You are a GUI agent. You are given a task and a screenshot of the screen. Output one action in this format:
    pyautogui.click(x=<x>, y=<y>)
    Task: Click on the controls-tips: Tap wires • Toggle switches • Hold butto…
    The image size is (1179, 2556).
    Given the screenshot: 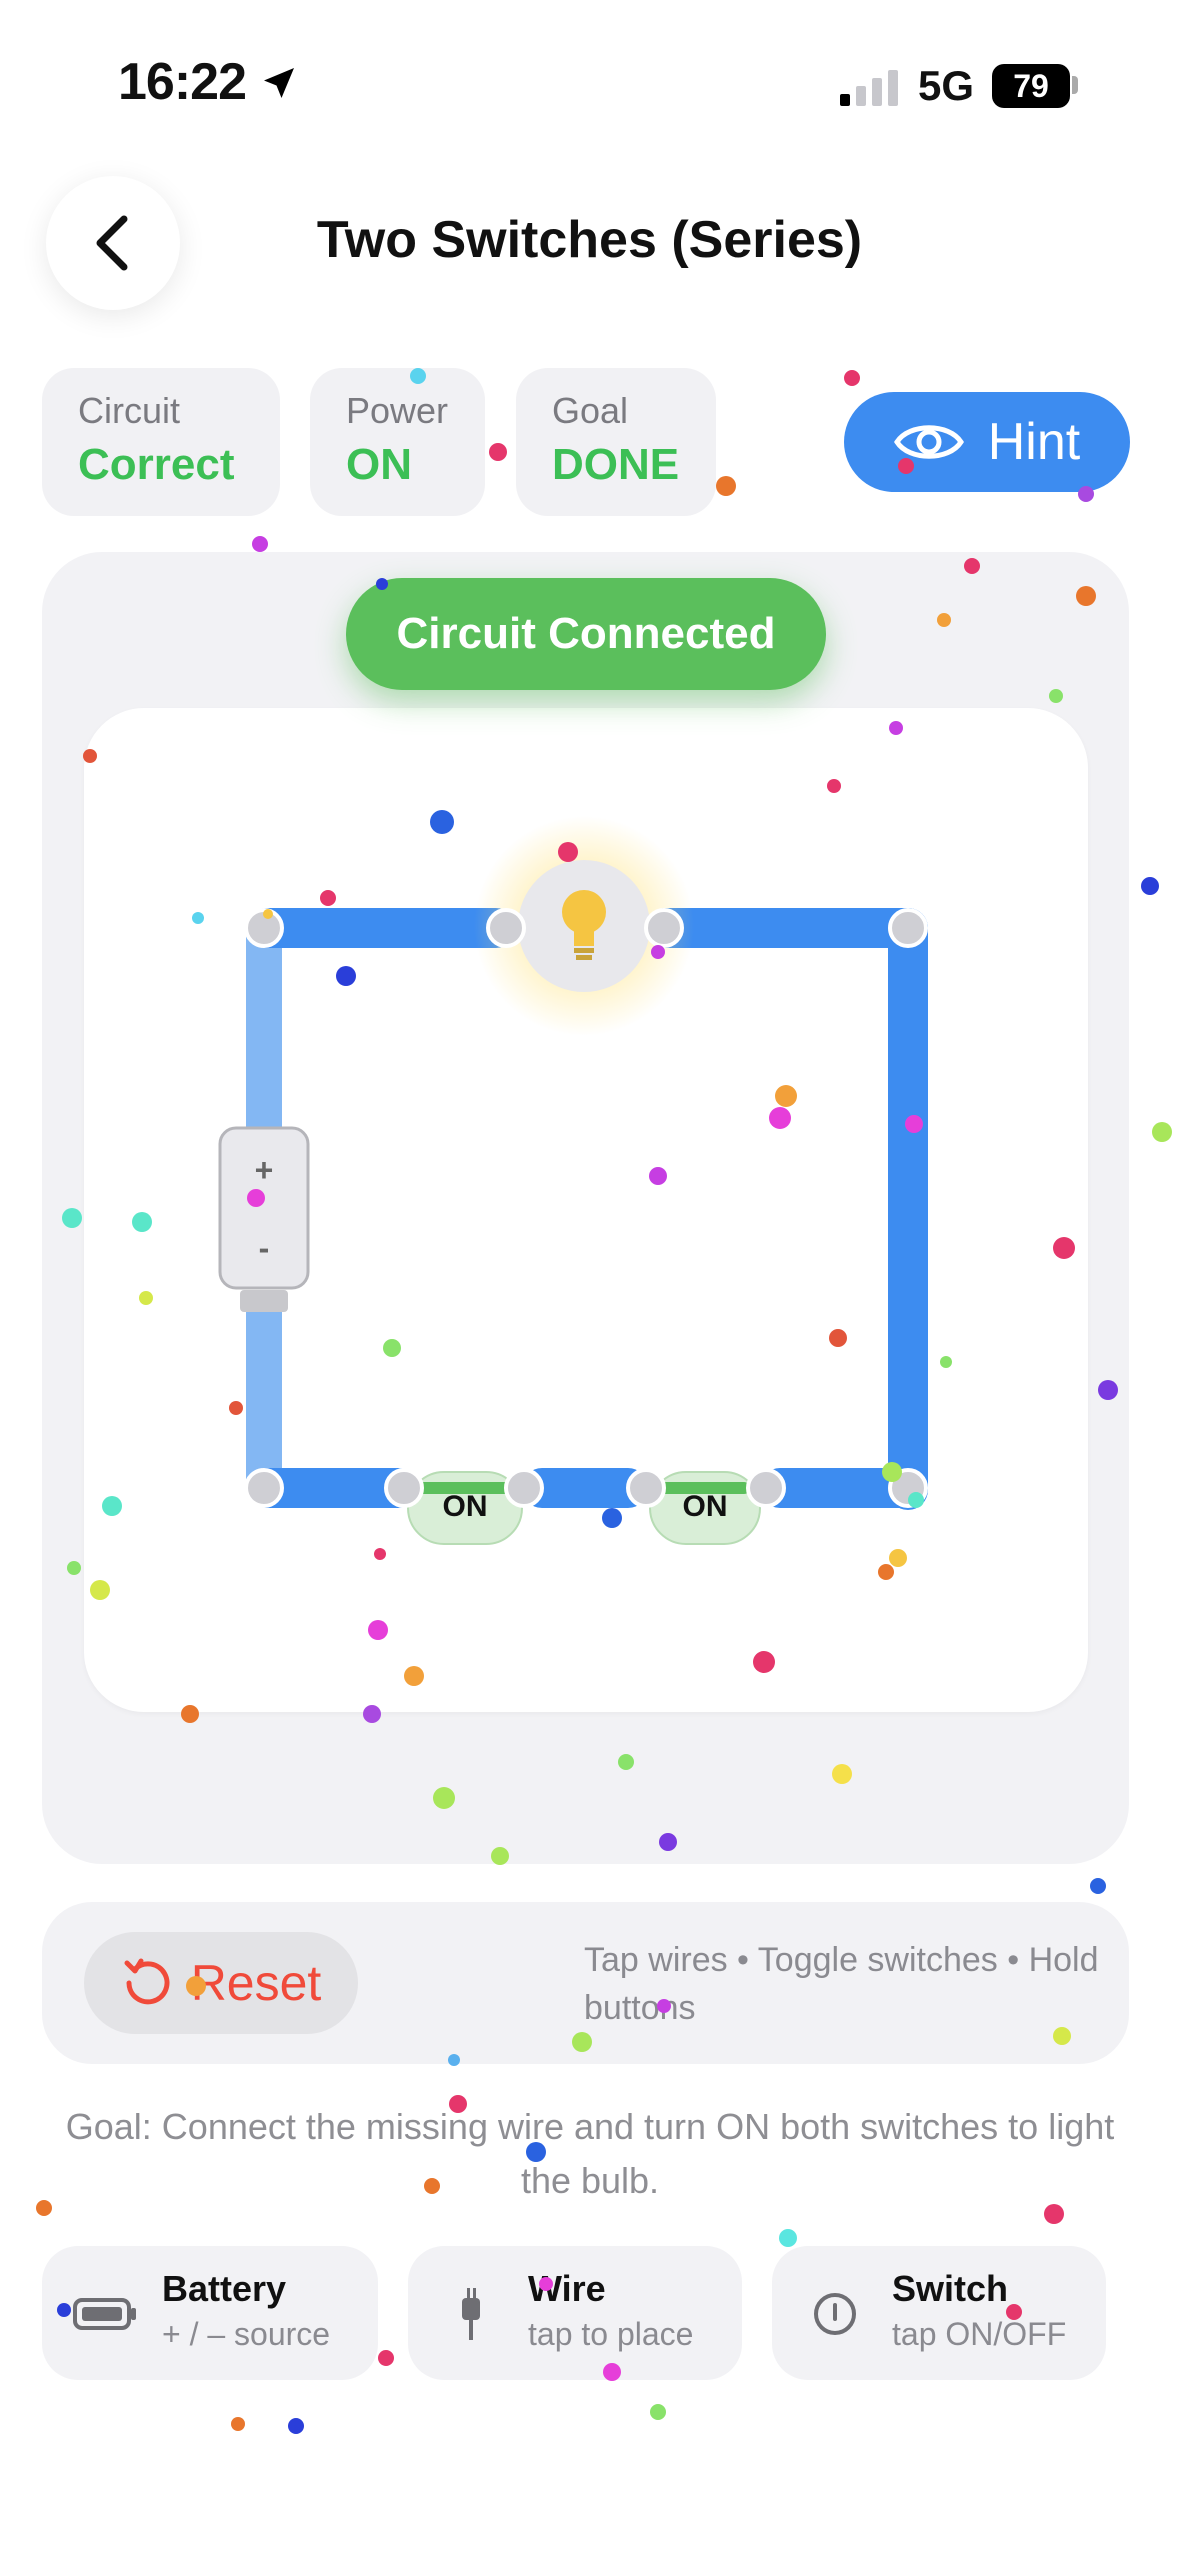 What is the action you would take?
    pyautogui.click(x=841, y=1984)
    